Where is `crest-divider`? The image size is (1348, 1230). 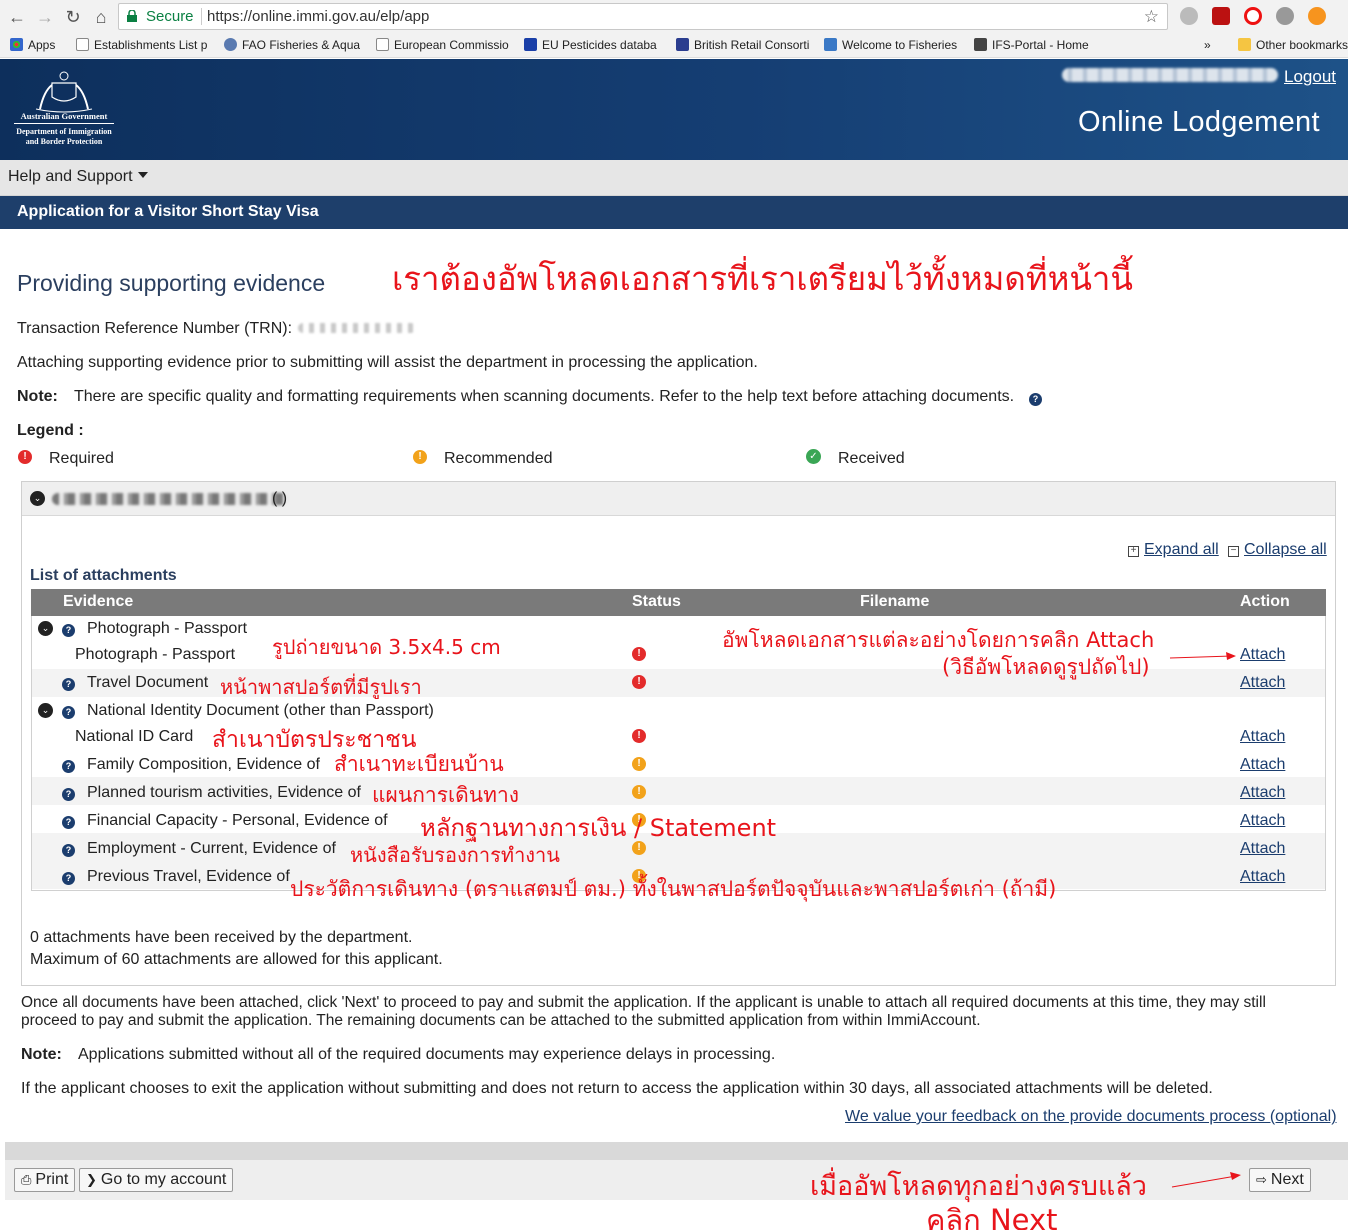 crest-divider is located at coordinates (64, 123).